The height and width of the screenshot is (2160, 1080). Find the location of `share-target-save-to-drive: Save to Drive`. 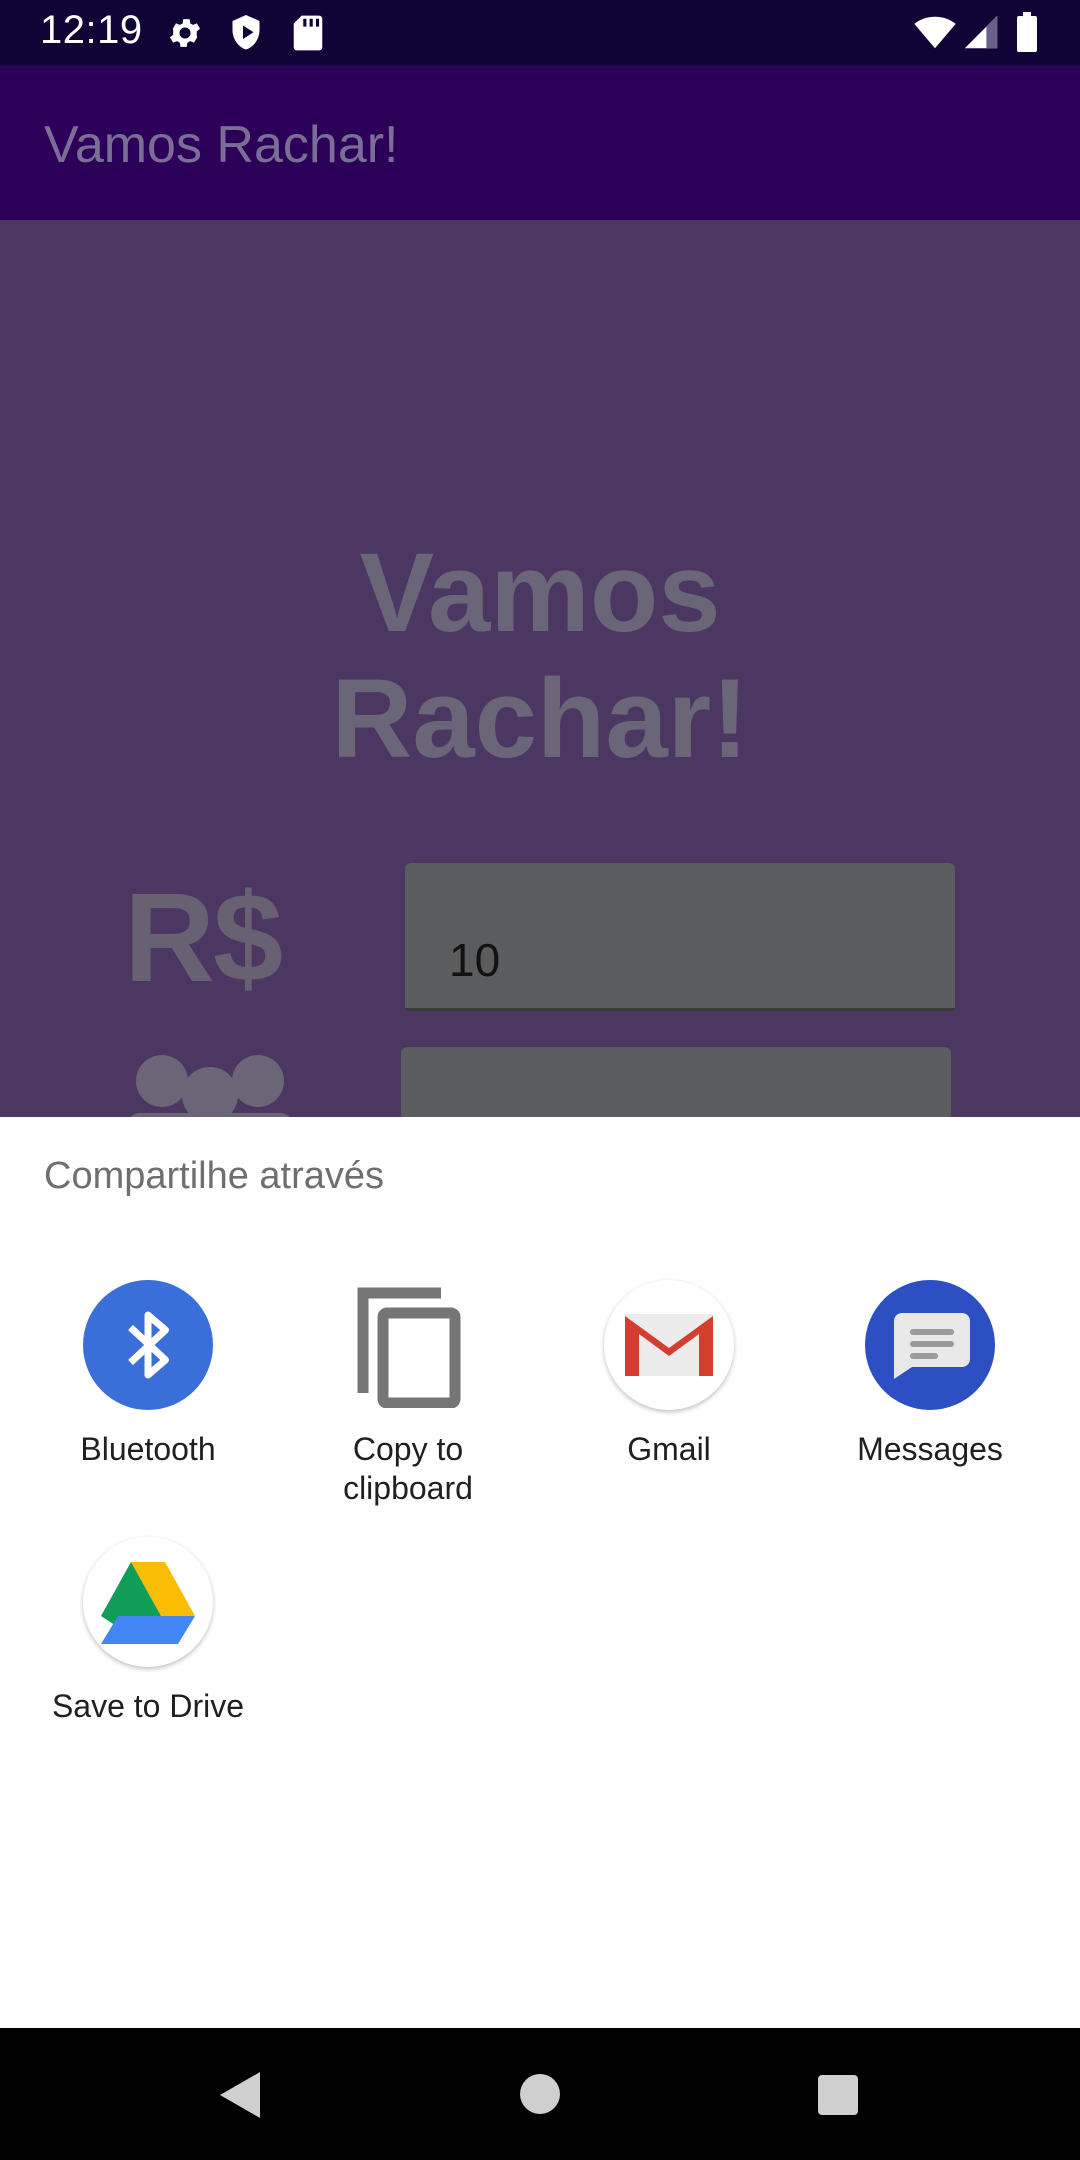

share-target-save-to-drive: Save to Drive is located at coordinates (148, 1631).